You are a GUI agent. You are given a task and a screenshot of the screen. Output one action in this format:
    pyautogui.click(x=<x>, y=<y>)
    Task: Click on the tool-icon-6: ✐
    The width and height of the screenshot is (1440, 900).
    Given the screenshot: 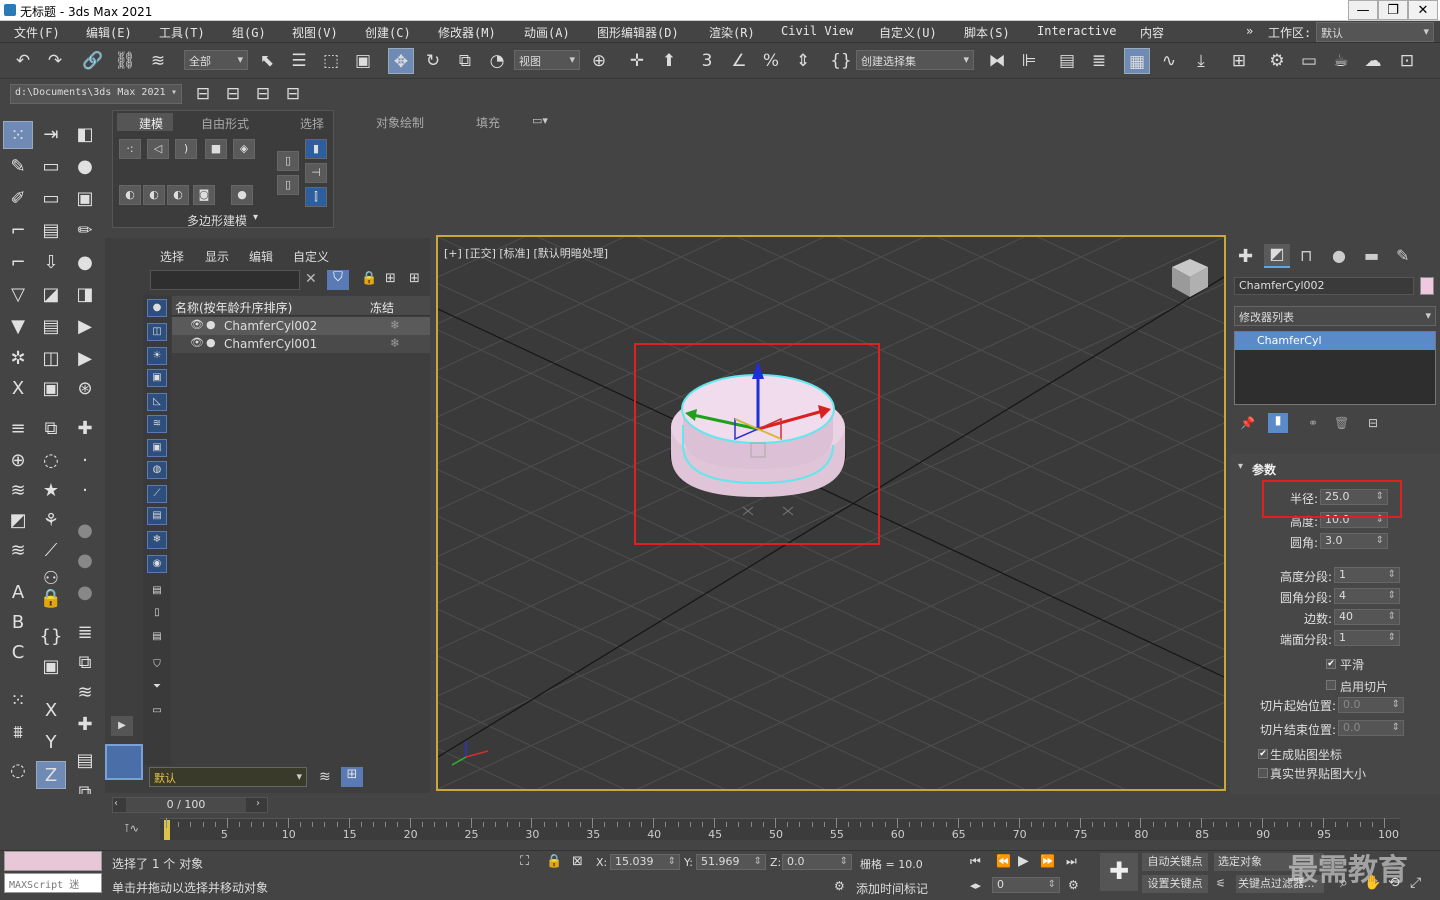 What is the action you would take?
    pyautogui.click(x=18, y=199)
    